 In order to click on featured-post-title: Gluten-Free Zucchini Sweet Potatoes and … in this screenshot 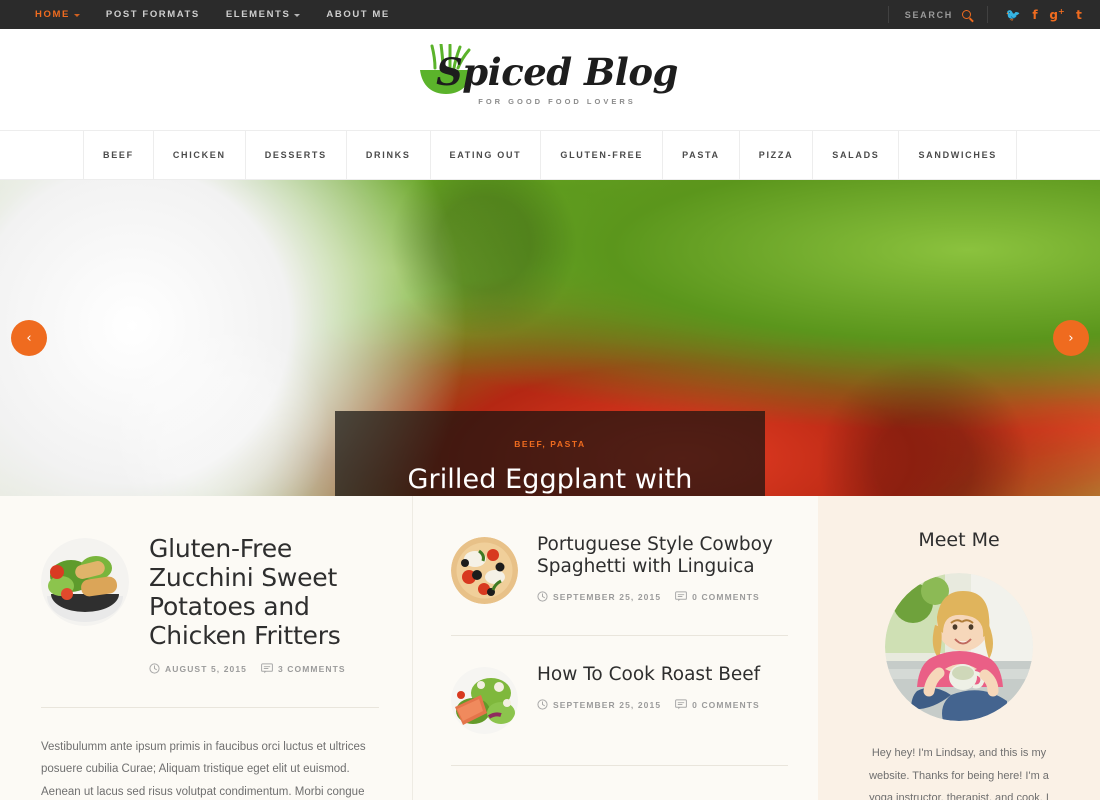, I will do `click(264, 592)`.